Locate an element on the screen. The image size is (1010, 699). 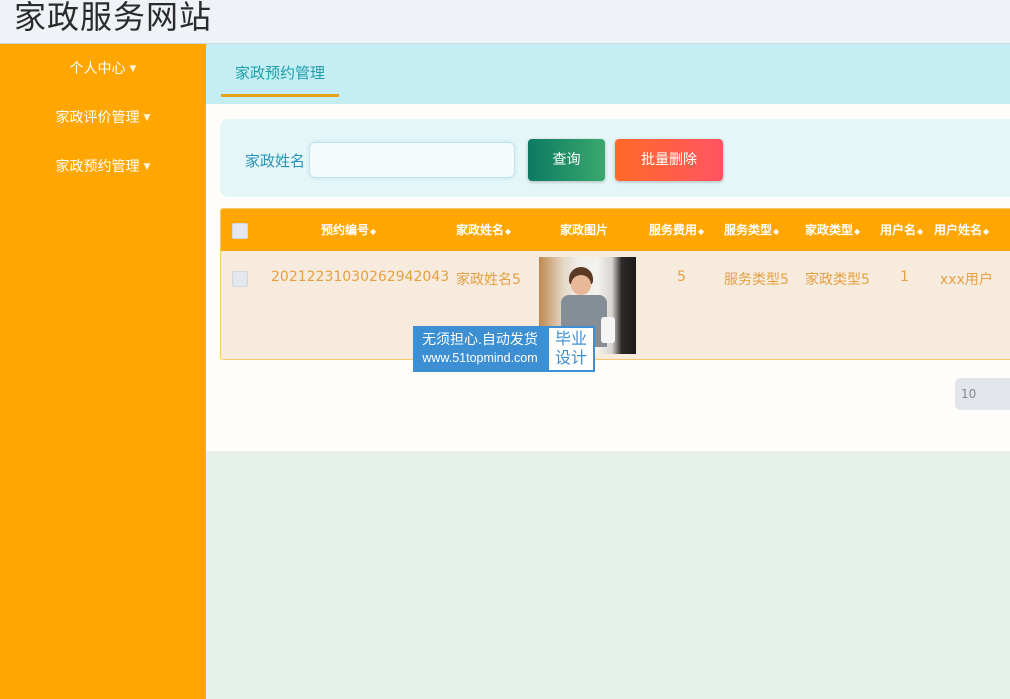
cell-housekeeping-type: 家政类型5 is located at coordinates (837, 280).